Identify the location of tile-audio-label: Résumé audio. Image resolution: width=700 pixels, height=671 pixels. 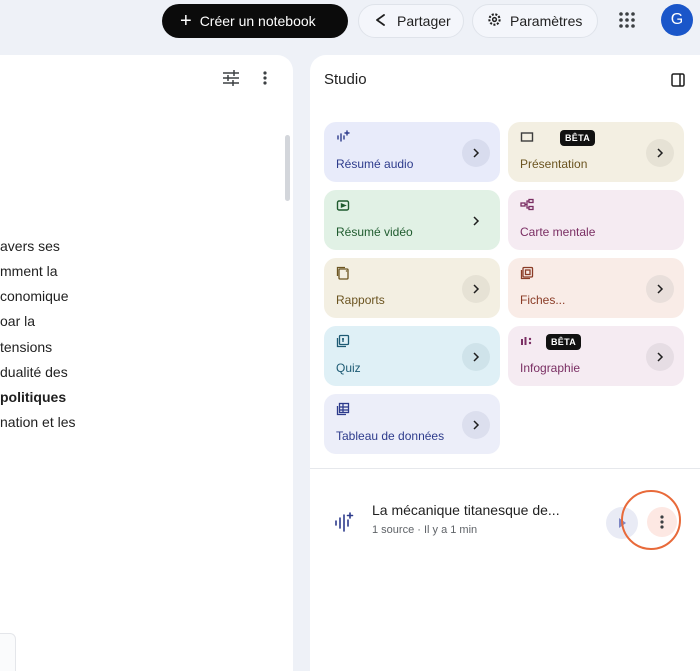
(375, 164).